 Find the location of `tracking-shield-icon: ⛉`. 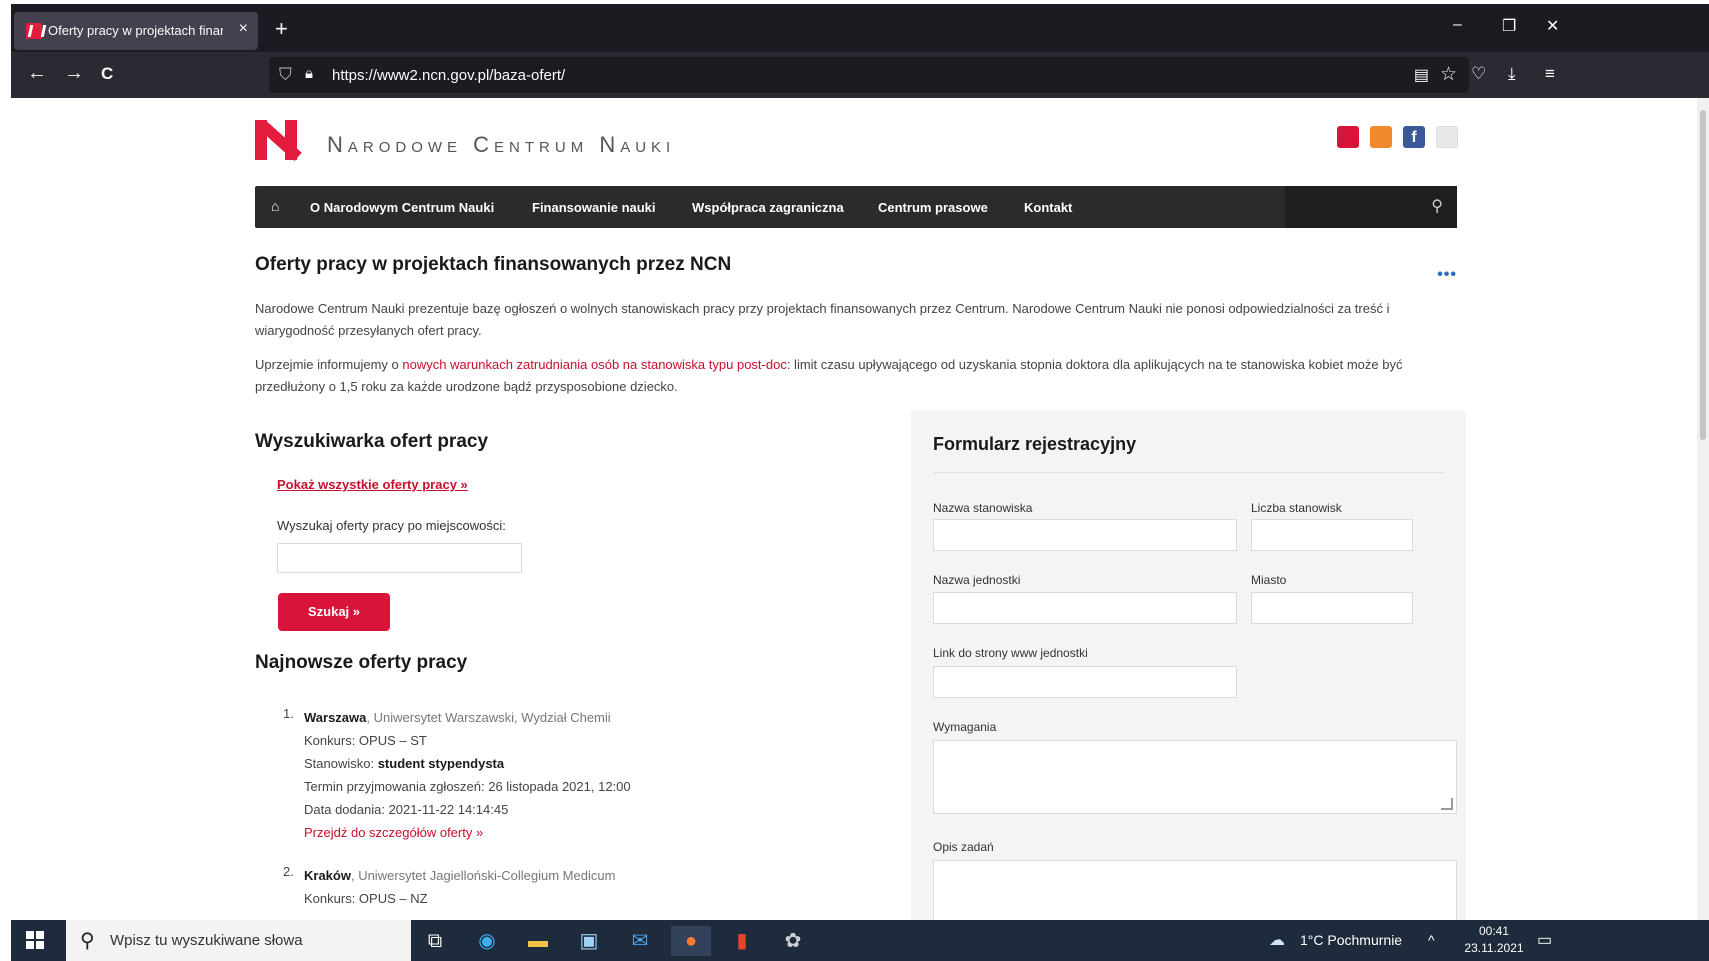

tracking-shield-icon: ⛉ is located at coordinates (285, 75).